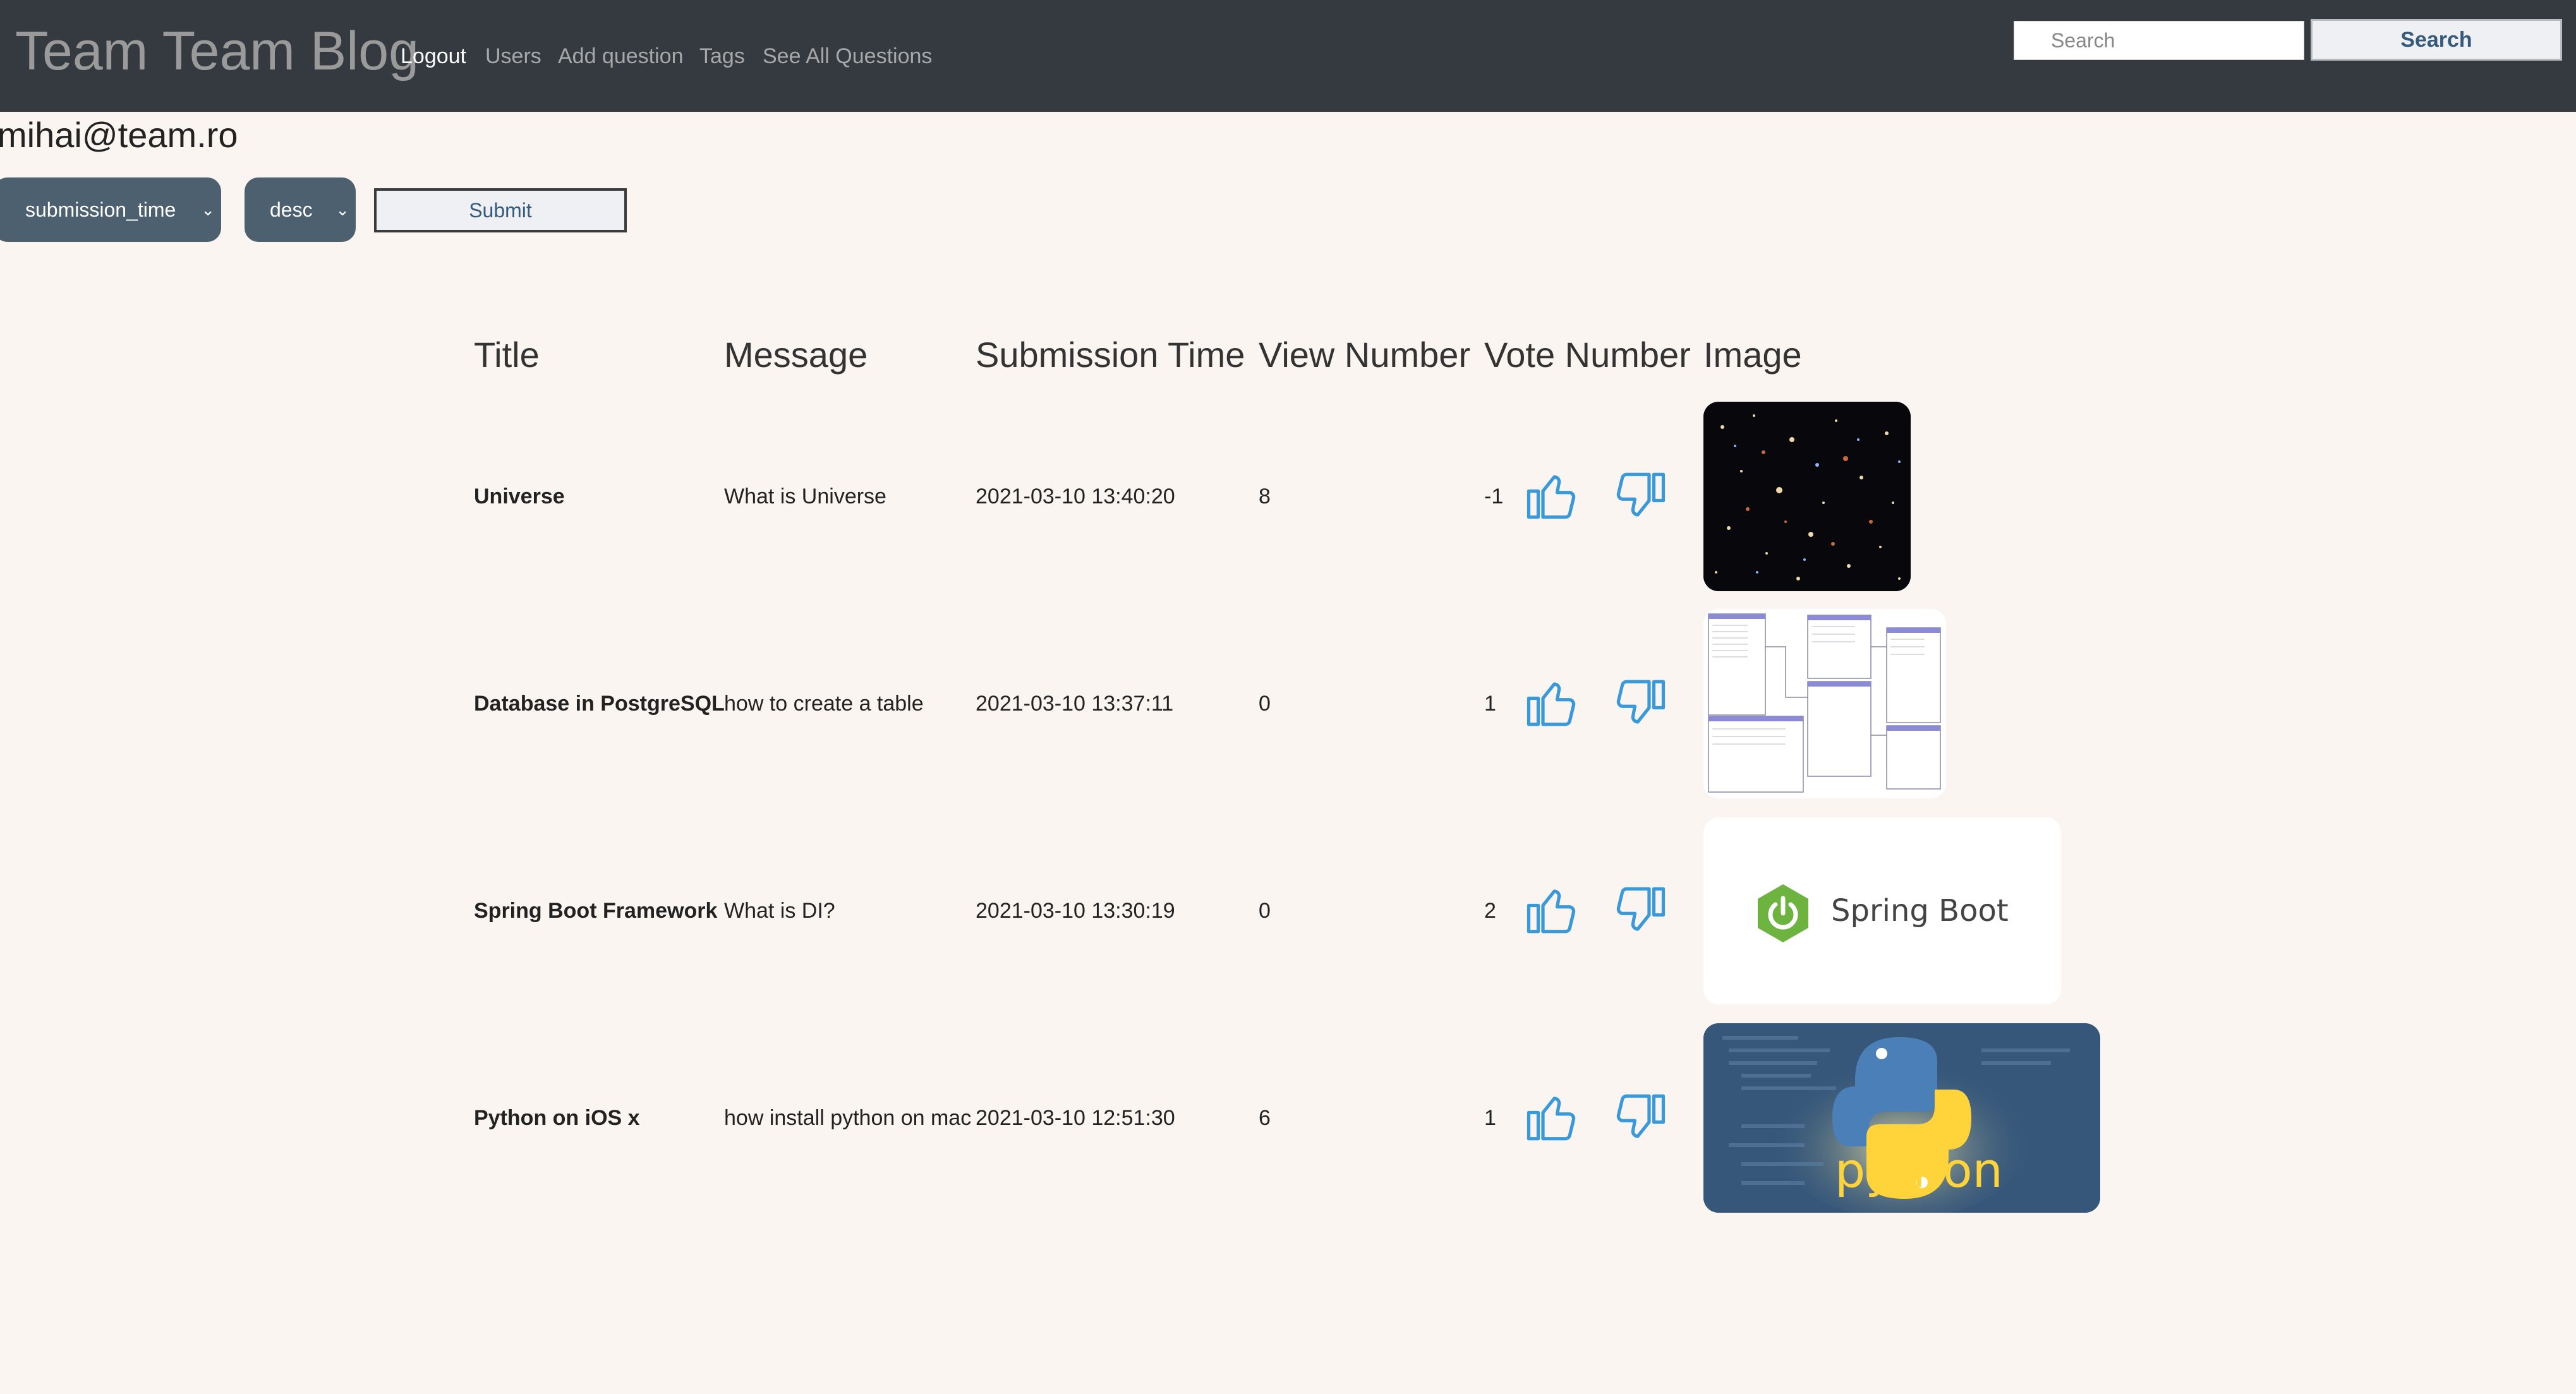 This screenshot has height=1394, width=2576. Describe the element at coordinates (500, 210) in the screenshot. I see `submit-button: Submit` at that location.